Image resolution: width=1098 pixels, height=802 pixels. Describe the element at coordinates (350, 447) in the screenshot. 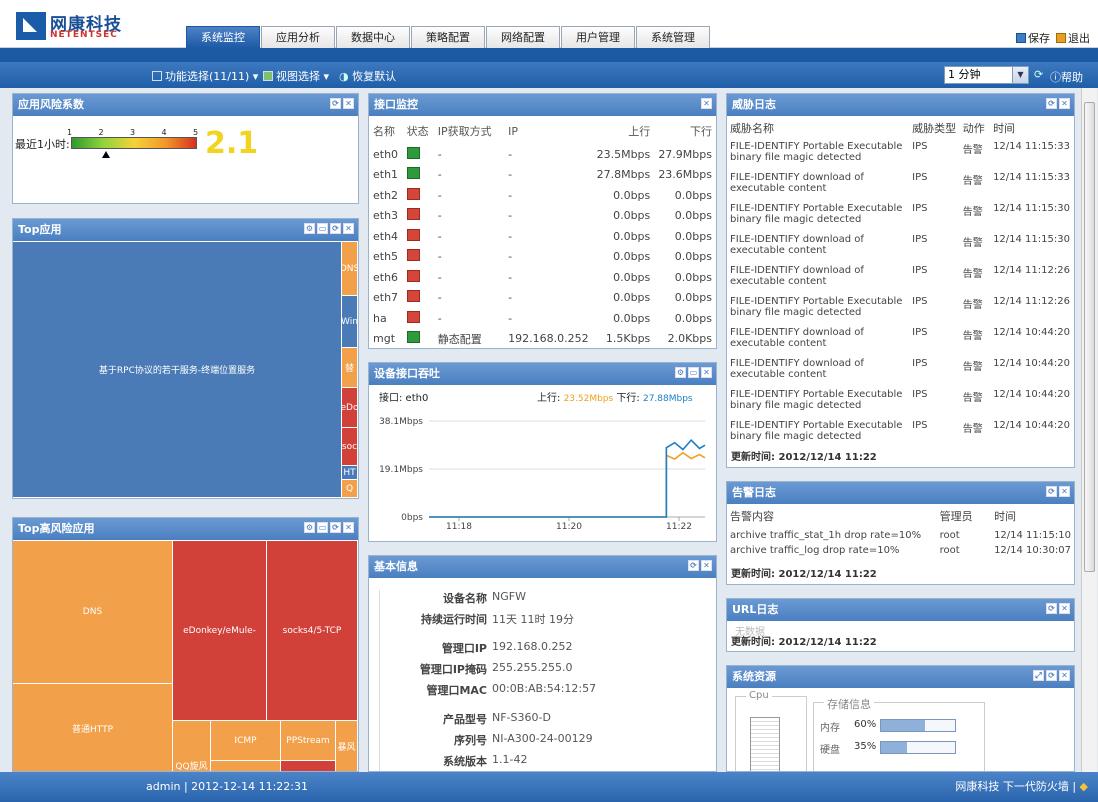

I see `treemap-cell: soc` at that location.